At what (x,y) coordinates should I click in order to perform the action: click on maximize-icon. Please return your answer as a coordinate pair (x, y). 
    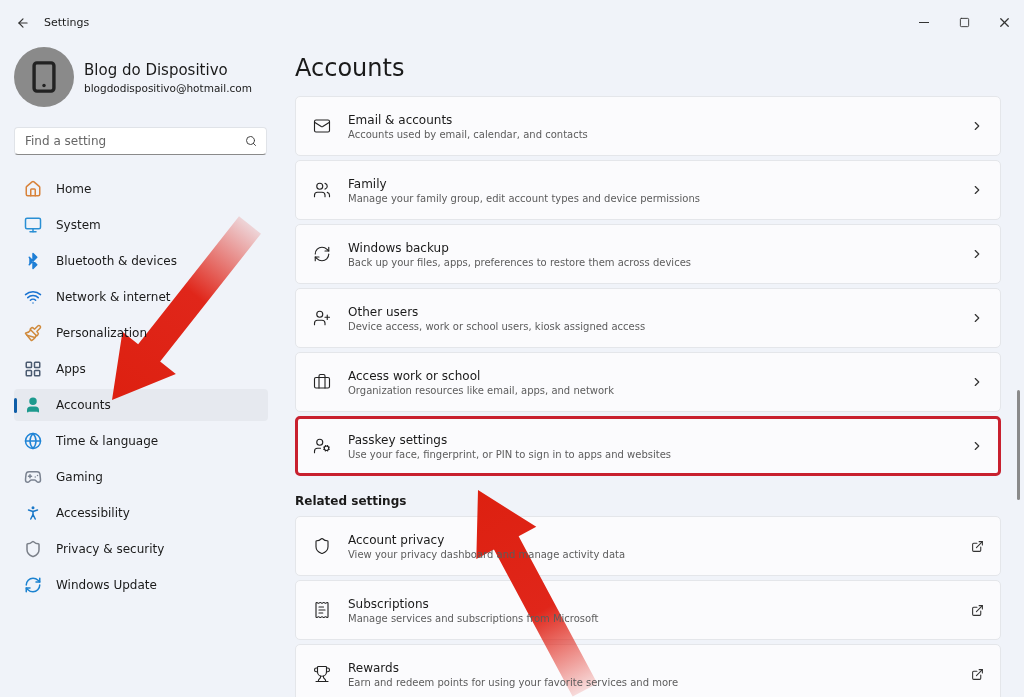
    Looking at the image, I should click on (964, 22).